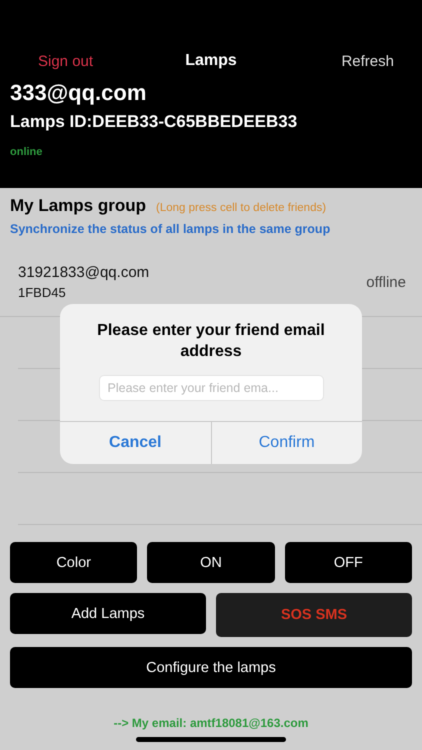 This screenshot has height=750, width=422. I want to click on friend-email: 31921833@qq.com, so click(84, 272).